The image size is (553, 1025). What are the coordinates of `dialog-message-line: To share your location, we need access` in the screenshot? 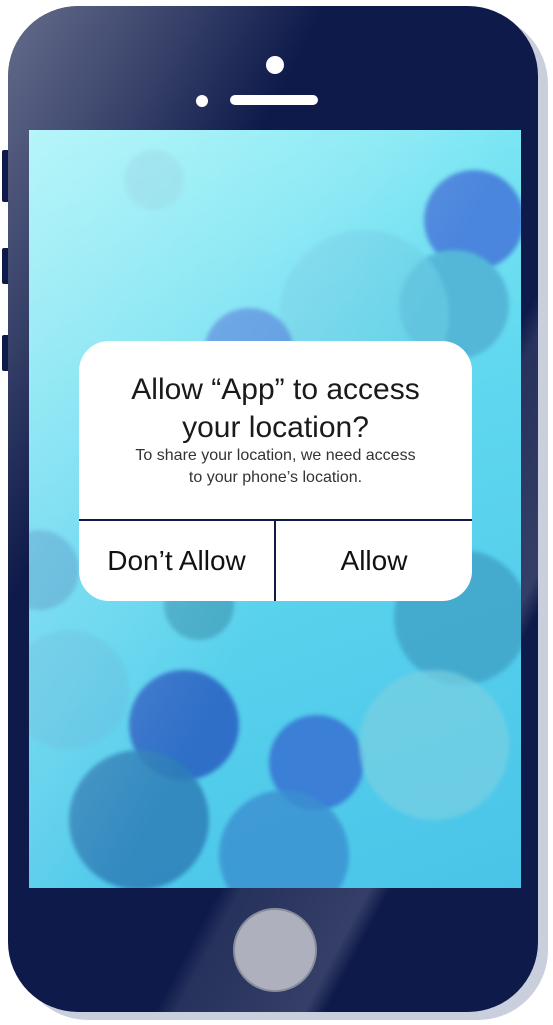 It's located at (275, 455).